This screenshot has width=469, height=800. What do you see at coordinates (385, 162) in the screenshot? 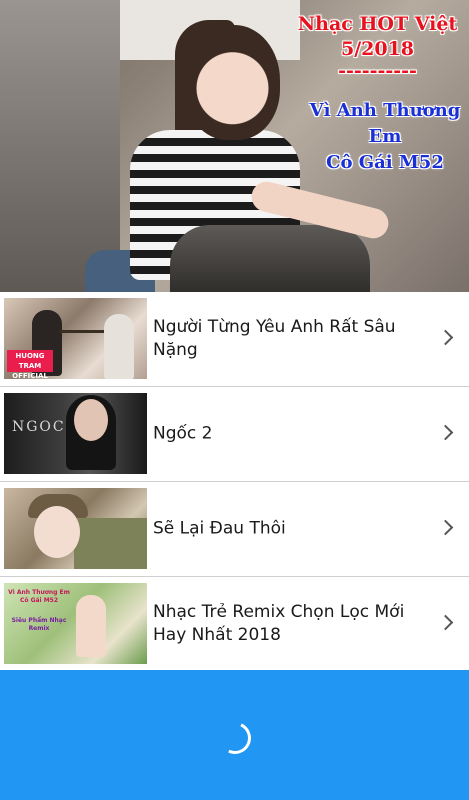
I see `banner-subtitle-line2: Cô Gái M52` at bounding box center [385, 162].